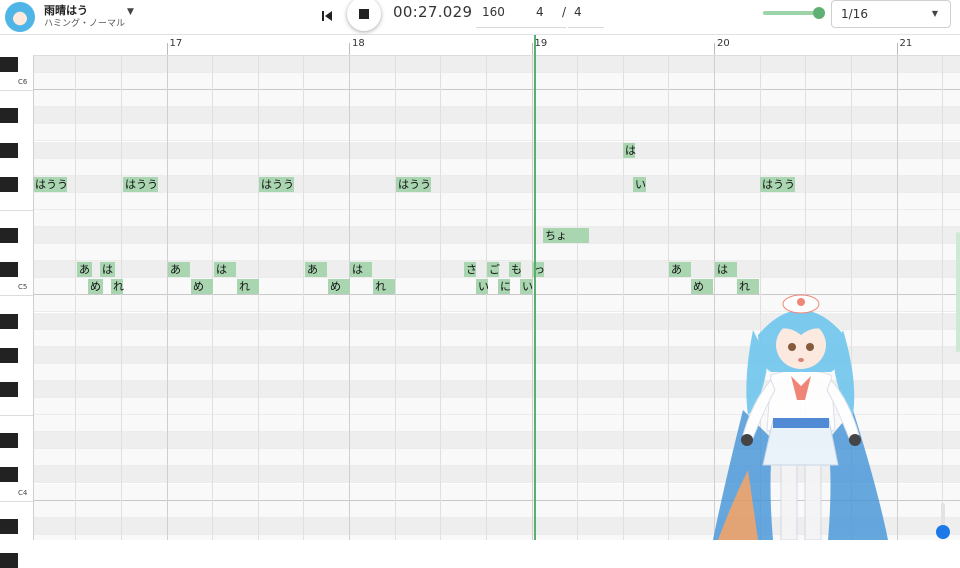 This screenshot has height=568, width=960. I want to click on bar-number: 18, so click(358, 43).